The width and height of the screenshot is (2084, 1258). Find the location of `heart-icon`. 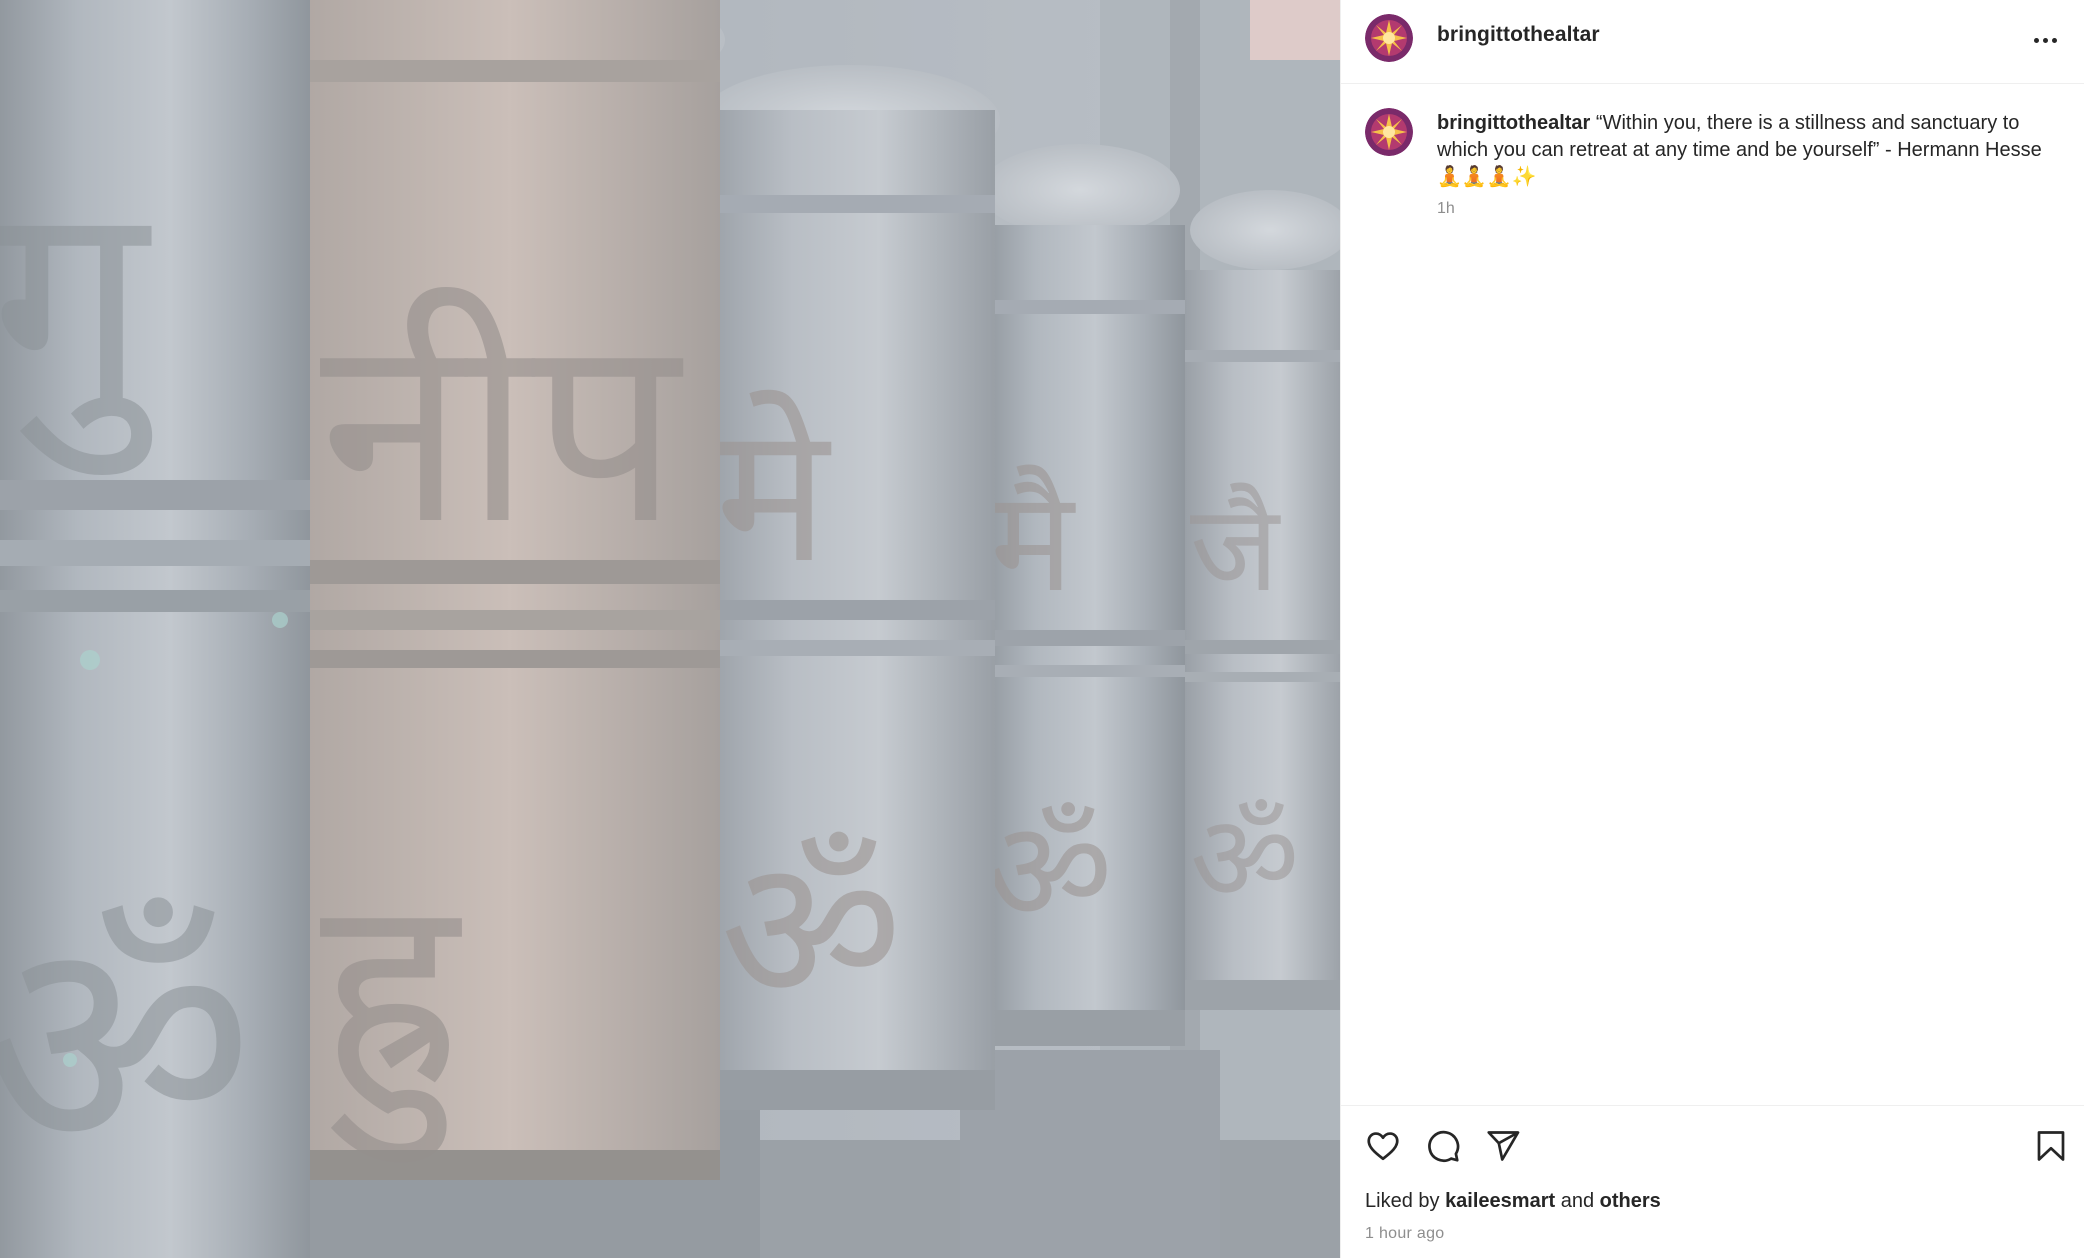

heart-icon is located at coordinates (1383, 1146).